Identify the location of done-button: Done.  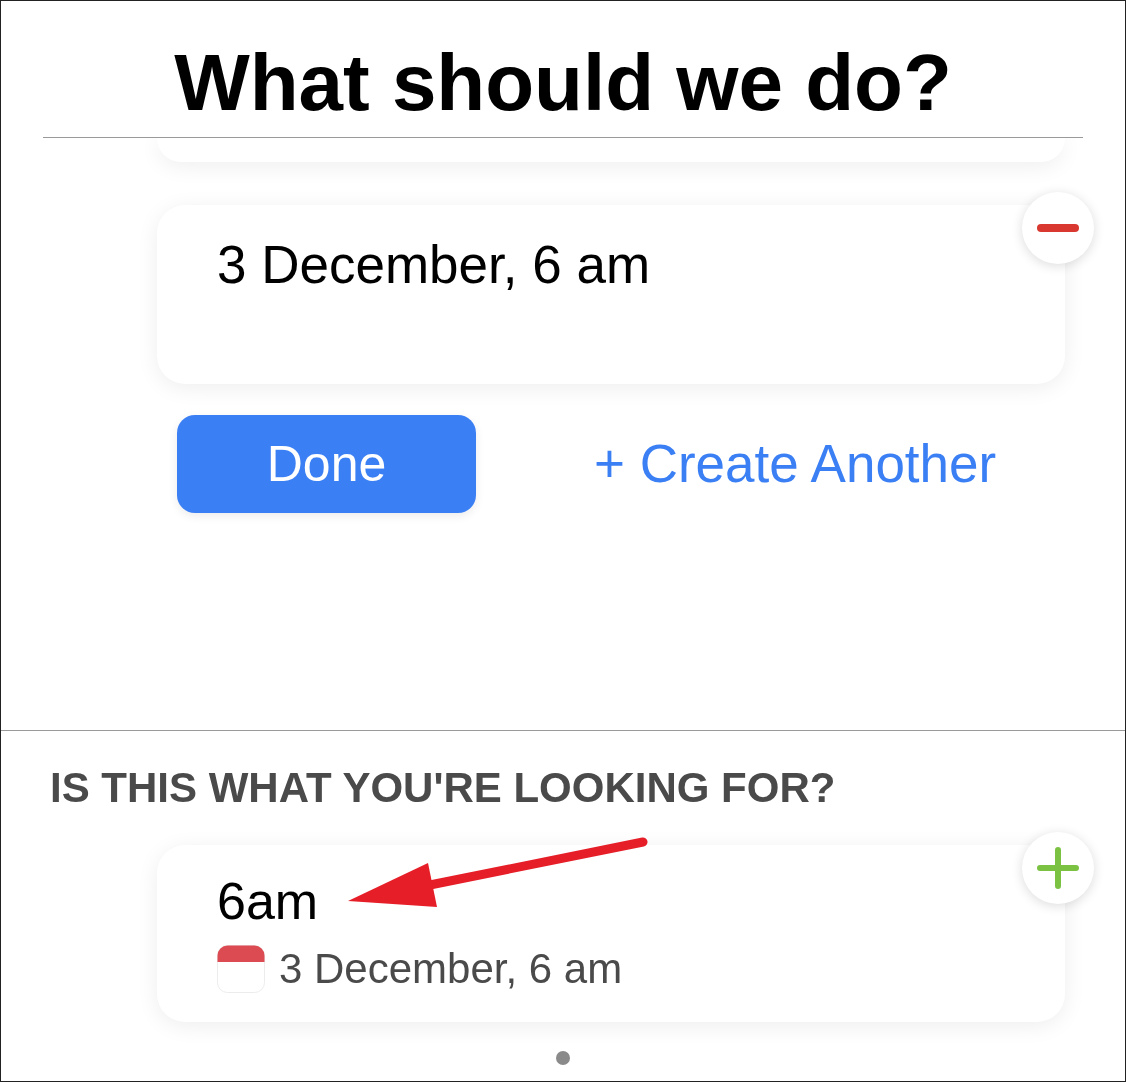
(326, 464).